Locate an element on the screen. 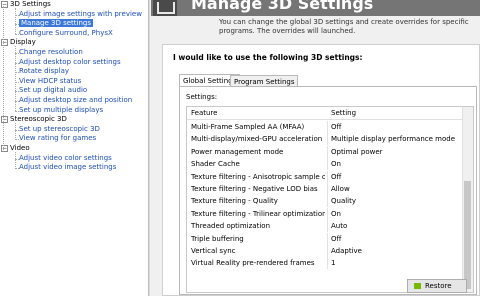 This screenshot has height=296, width=480. setting-cell: Adaptive is located at coordinates (396, 251).